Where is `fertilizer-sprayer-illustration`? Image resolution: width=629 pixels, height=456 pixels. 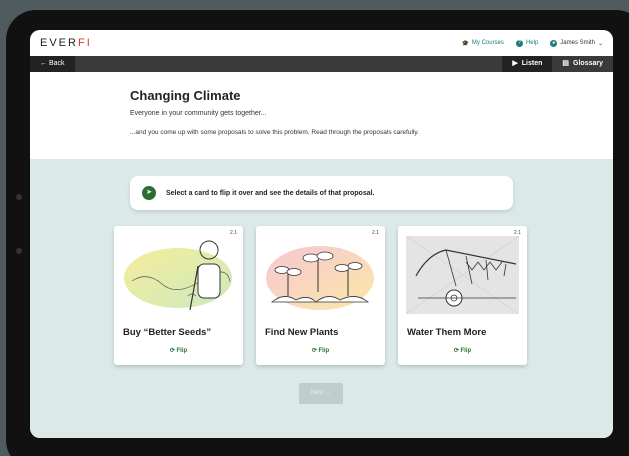 fertilizer-sprayer-illustration is located at coordinates (178, 275).